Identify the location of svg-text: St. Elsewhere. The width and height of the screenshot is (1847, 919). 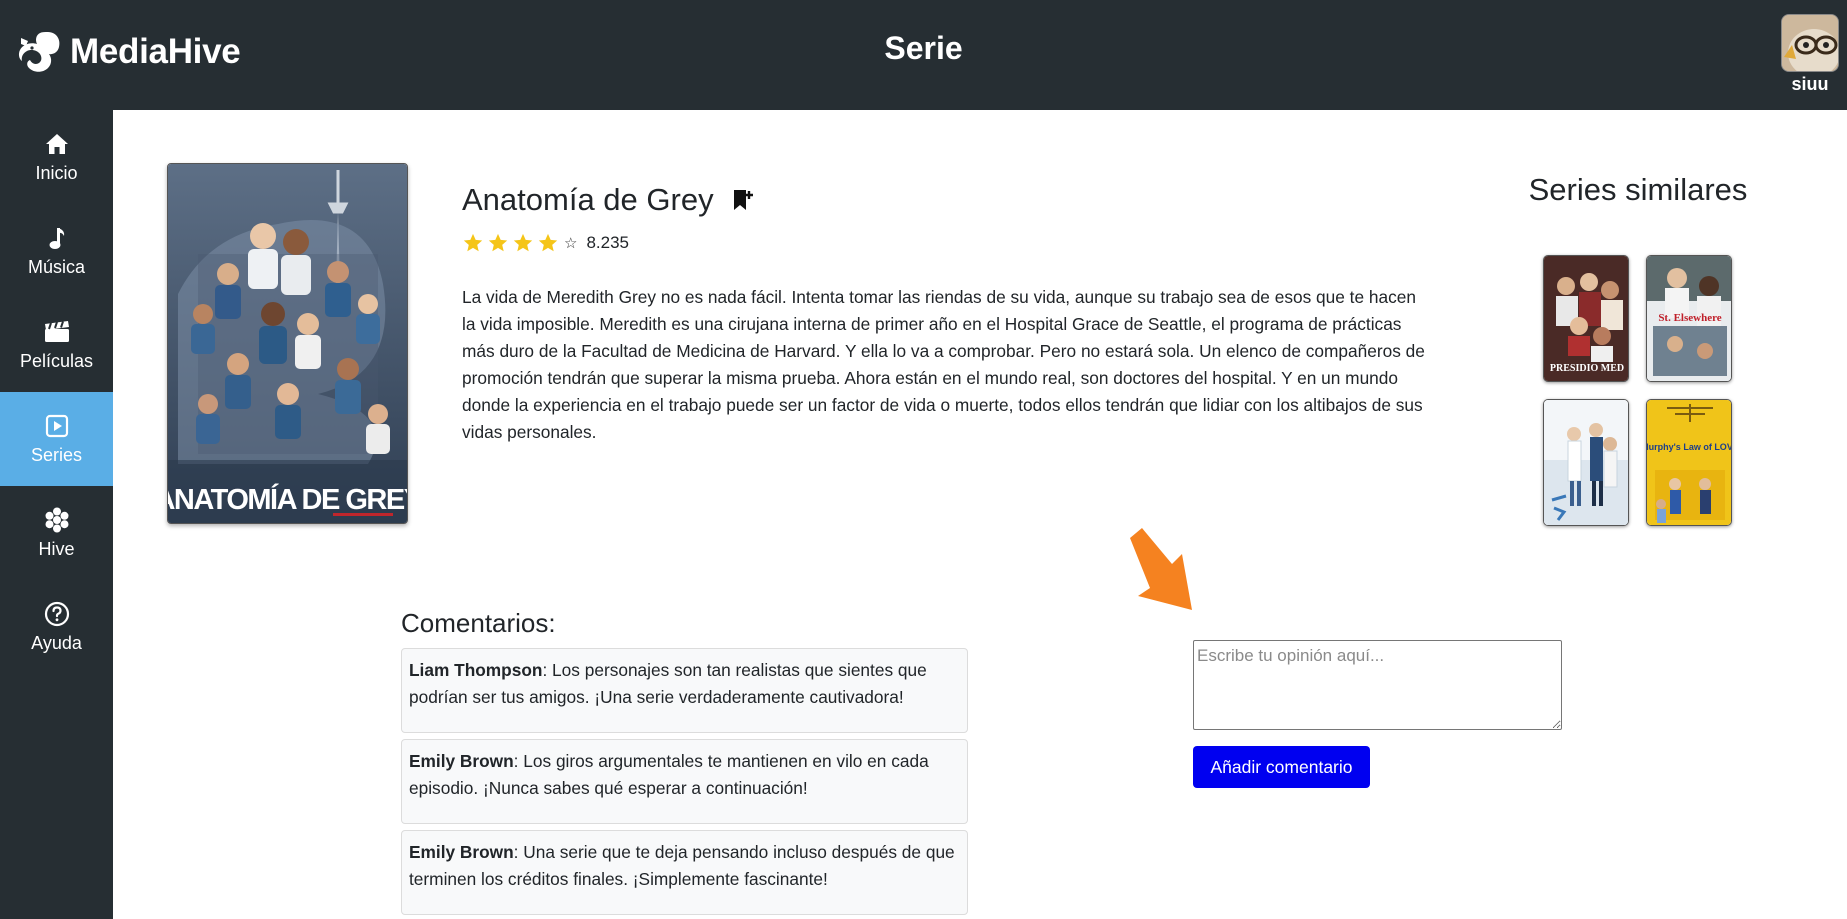
(1689, 318).